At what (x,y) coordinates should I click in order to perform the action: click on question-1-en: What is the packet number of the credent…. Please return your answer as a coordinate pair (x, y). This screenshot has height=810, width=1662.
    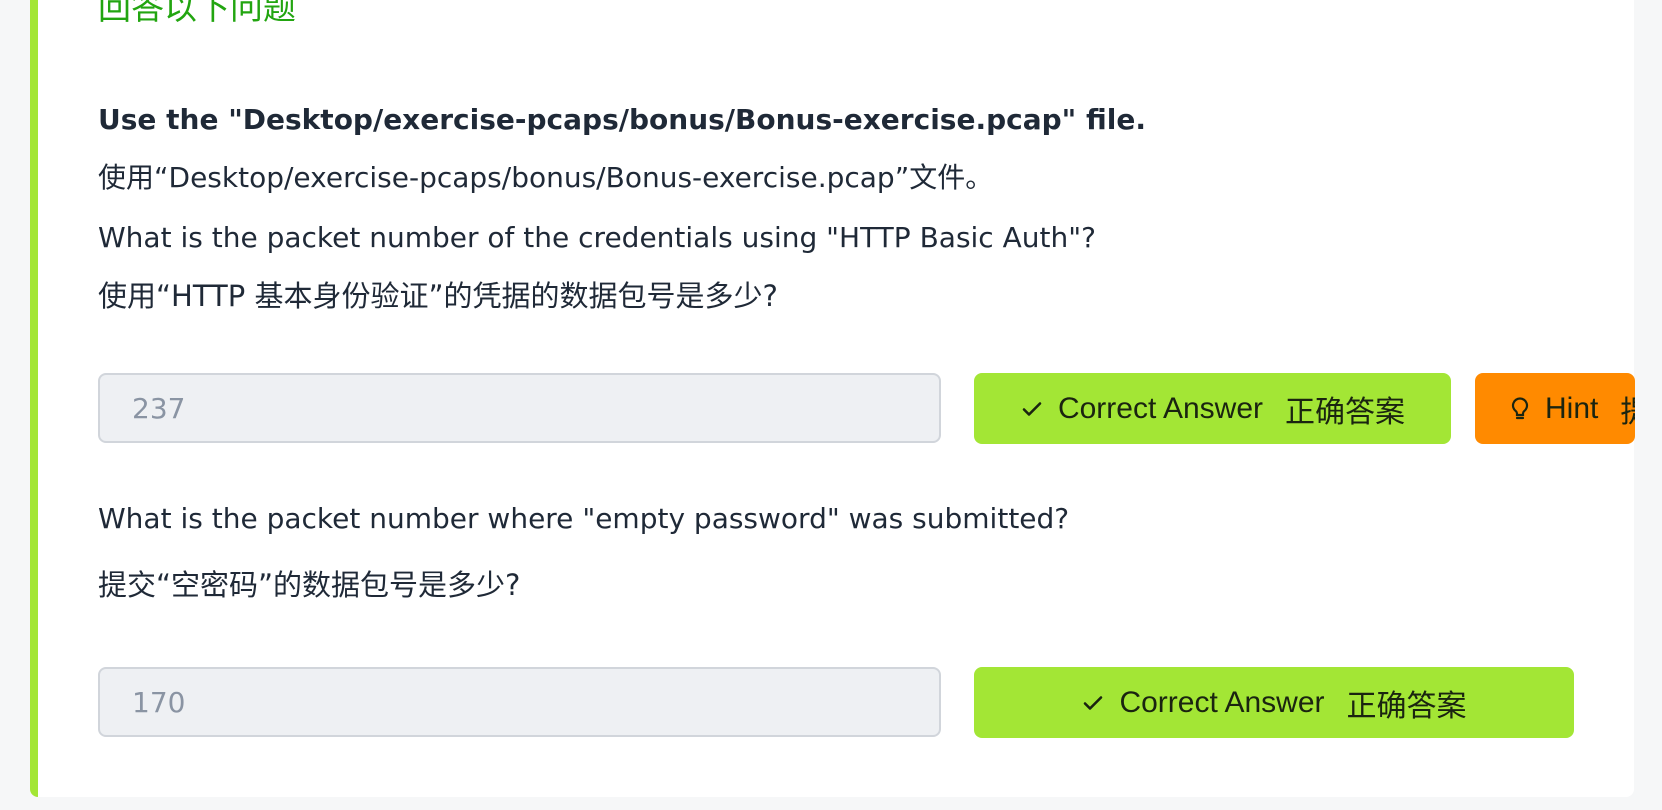
    Looking at the image, I should click on (597, 237).